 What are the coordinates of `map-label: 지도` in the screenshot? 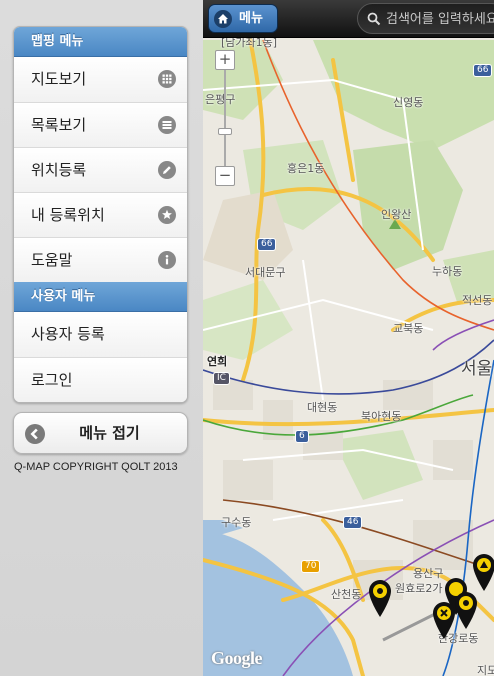 It's located at (485, 670).